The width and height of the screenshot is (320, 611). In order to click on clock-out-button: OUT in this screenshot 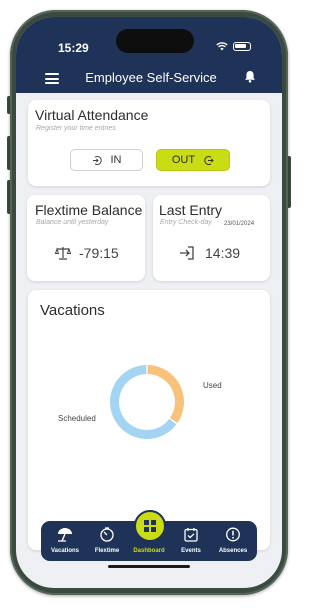, I will do `click(193, 160)`.